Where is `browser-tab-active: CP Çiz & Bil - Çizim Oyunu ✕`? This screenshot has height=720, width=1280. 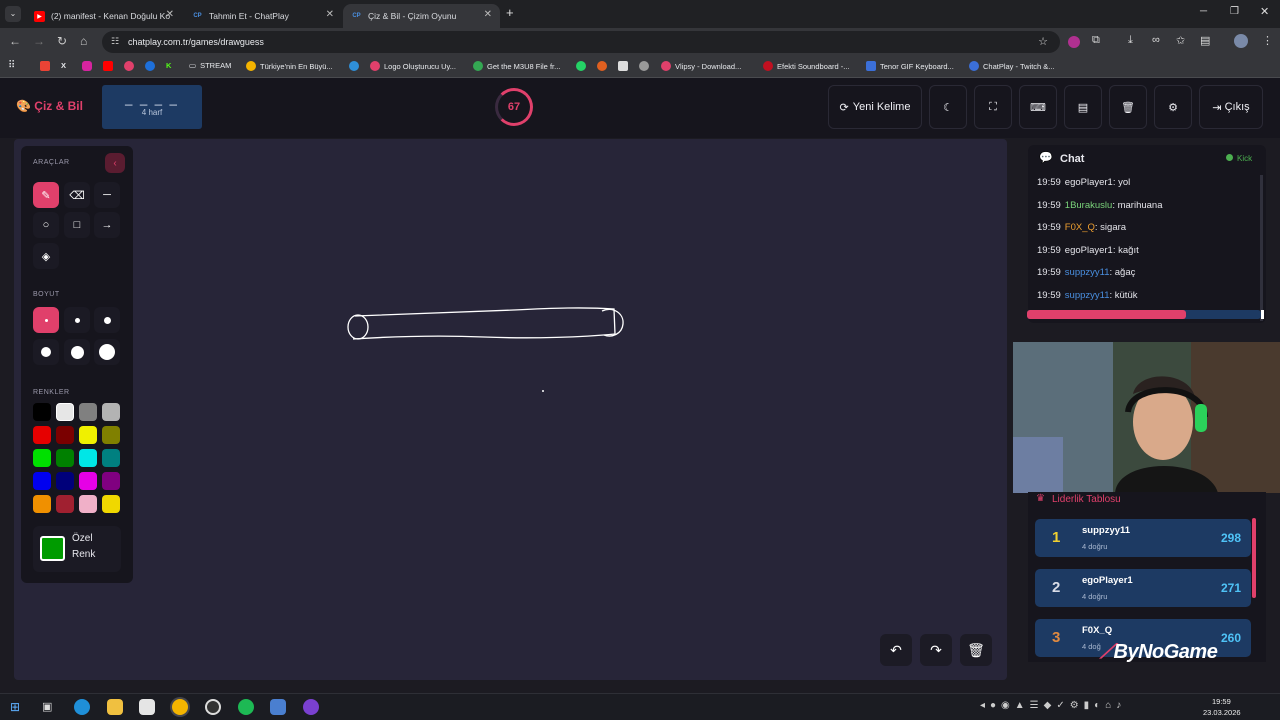 browser-tab-active: CP Çiz & Bil - Çizim Oyunu ✕ is located at coordinates (421, 16).